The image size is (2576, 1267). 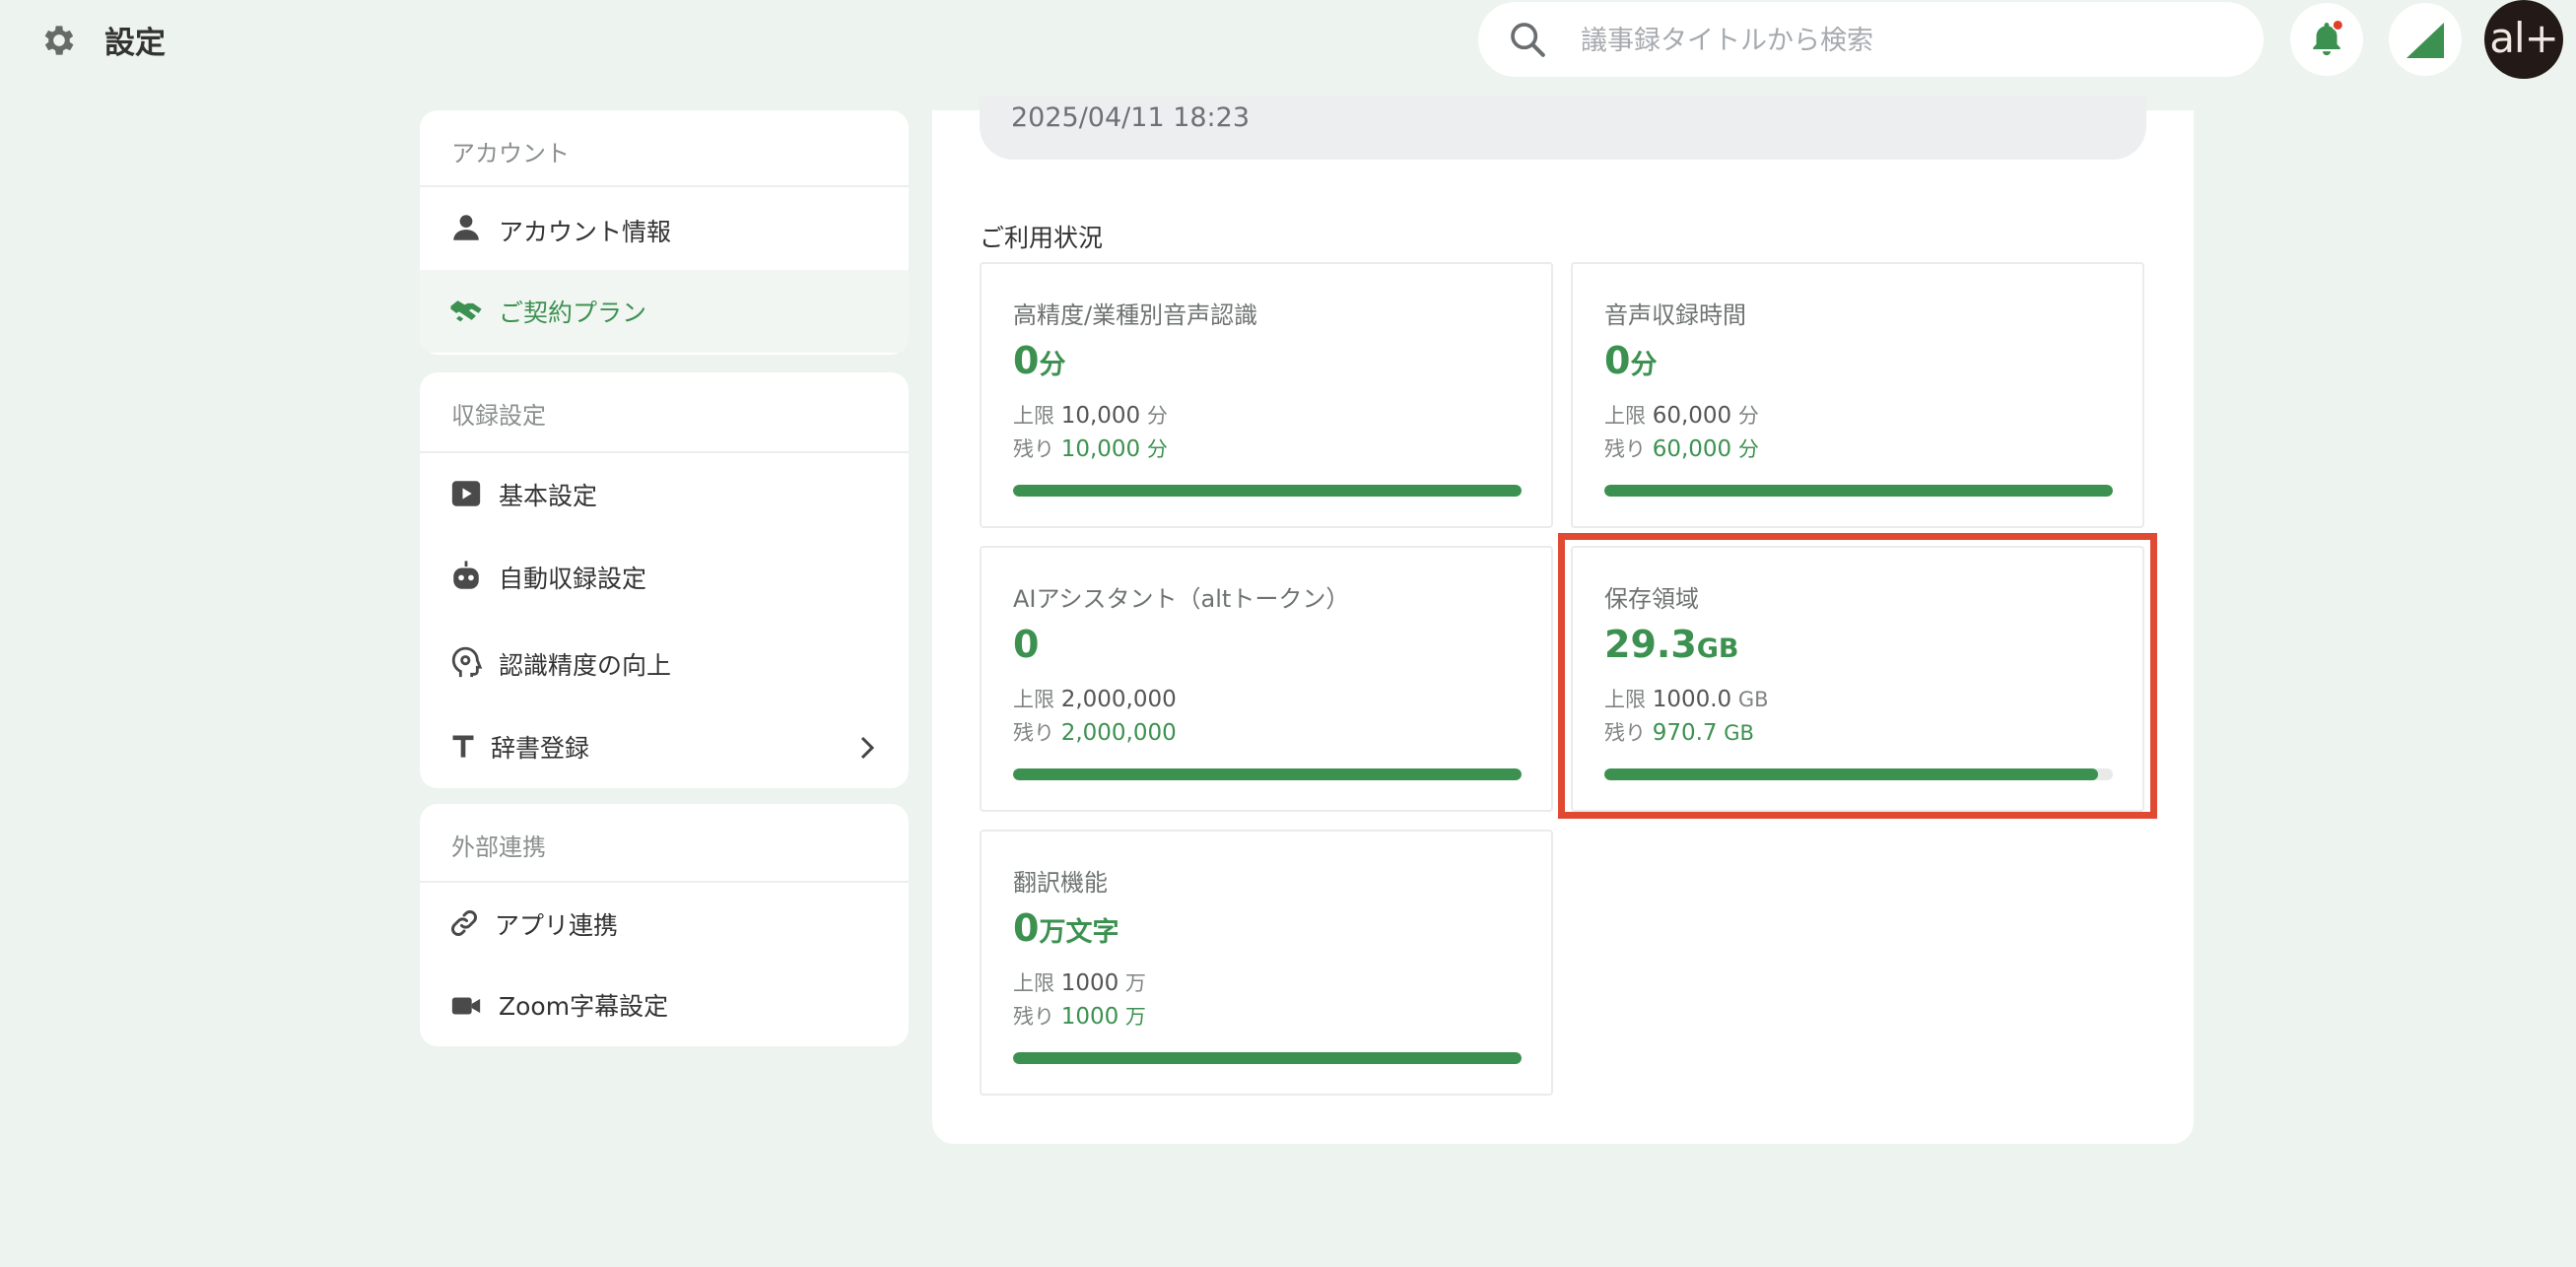 What do you see at coordinates (1026, 644) in the screenshot?
I see `usage-card-value: 0` at bounding box center [1026, 644].